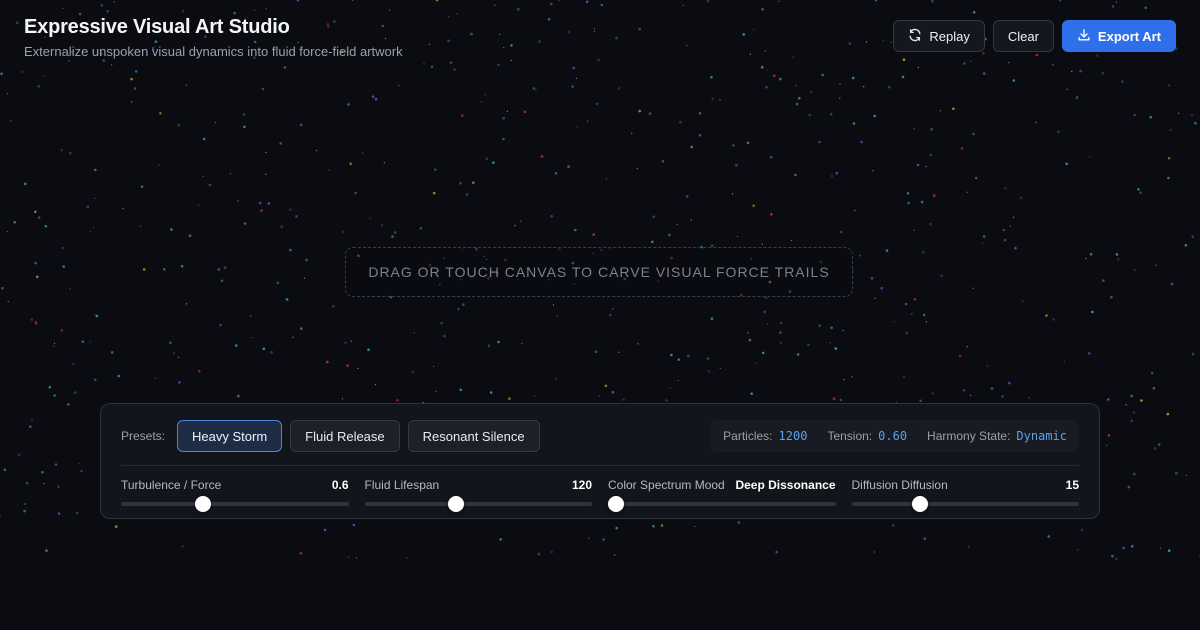 The image size is (1200, 630). Describe the element at coordinates (157, 27) in the screenshot. I see `page-title: Expressive Visual Art Studio` at that location.